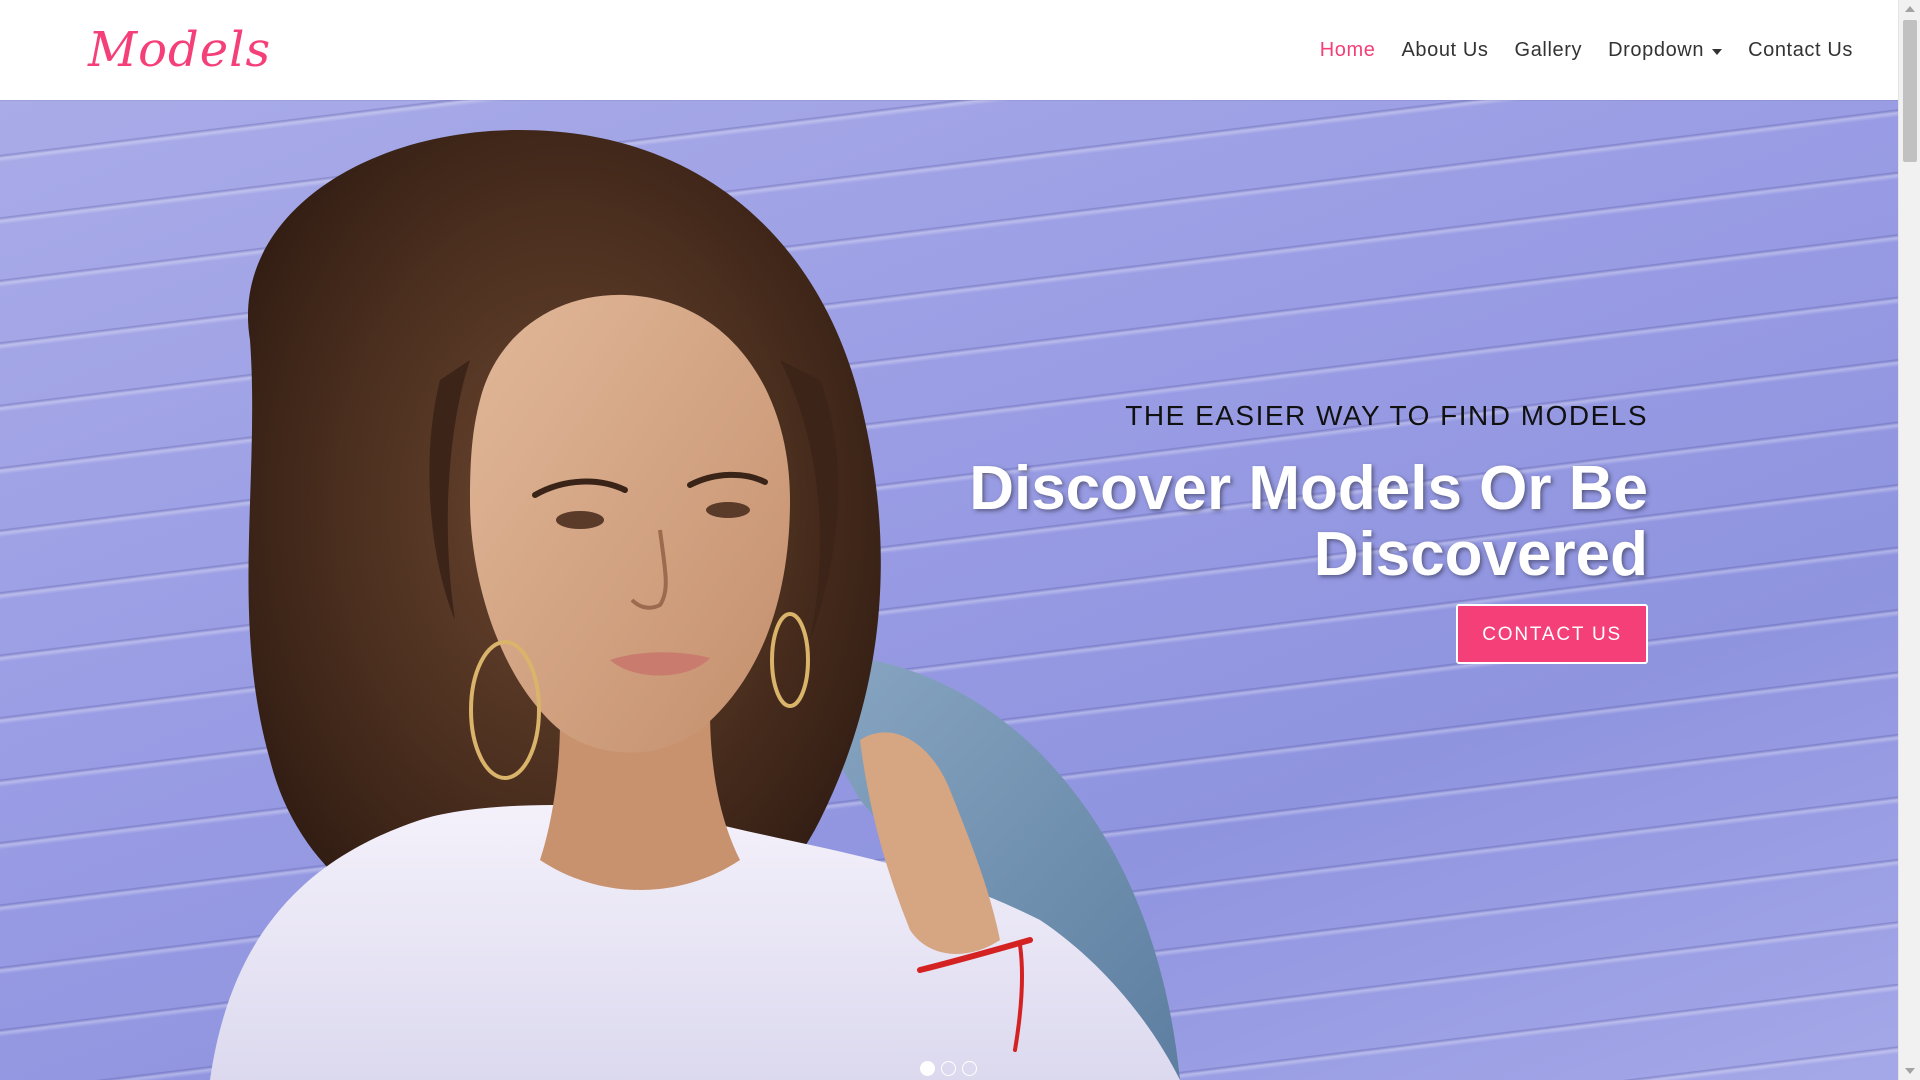 This screenshot has width=1920, height=1080. I want to click on brand-logo: Models, so click(179, 50).